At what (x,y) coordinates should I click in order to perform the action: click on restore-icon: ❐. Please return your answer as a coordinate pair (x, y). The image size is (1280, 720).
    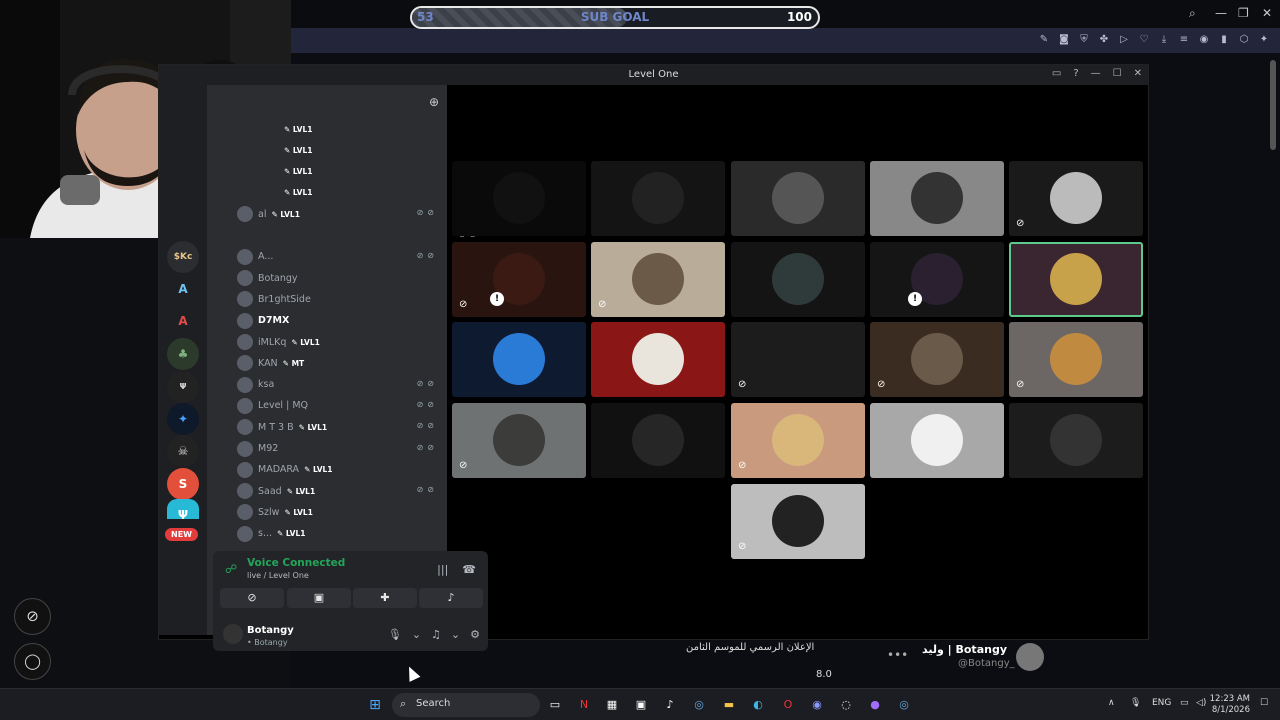
    Looking at the image, I should click on (1243, 13).